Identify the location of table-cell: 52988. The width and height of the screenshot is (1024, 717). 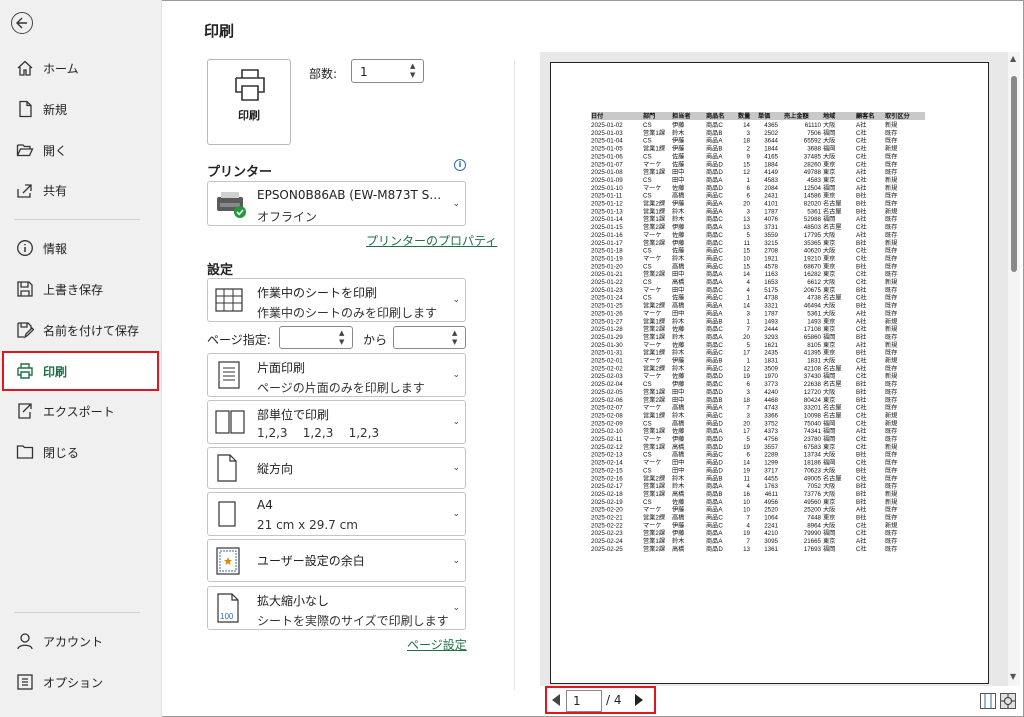
(813, 219).